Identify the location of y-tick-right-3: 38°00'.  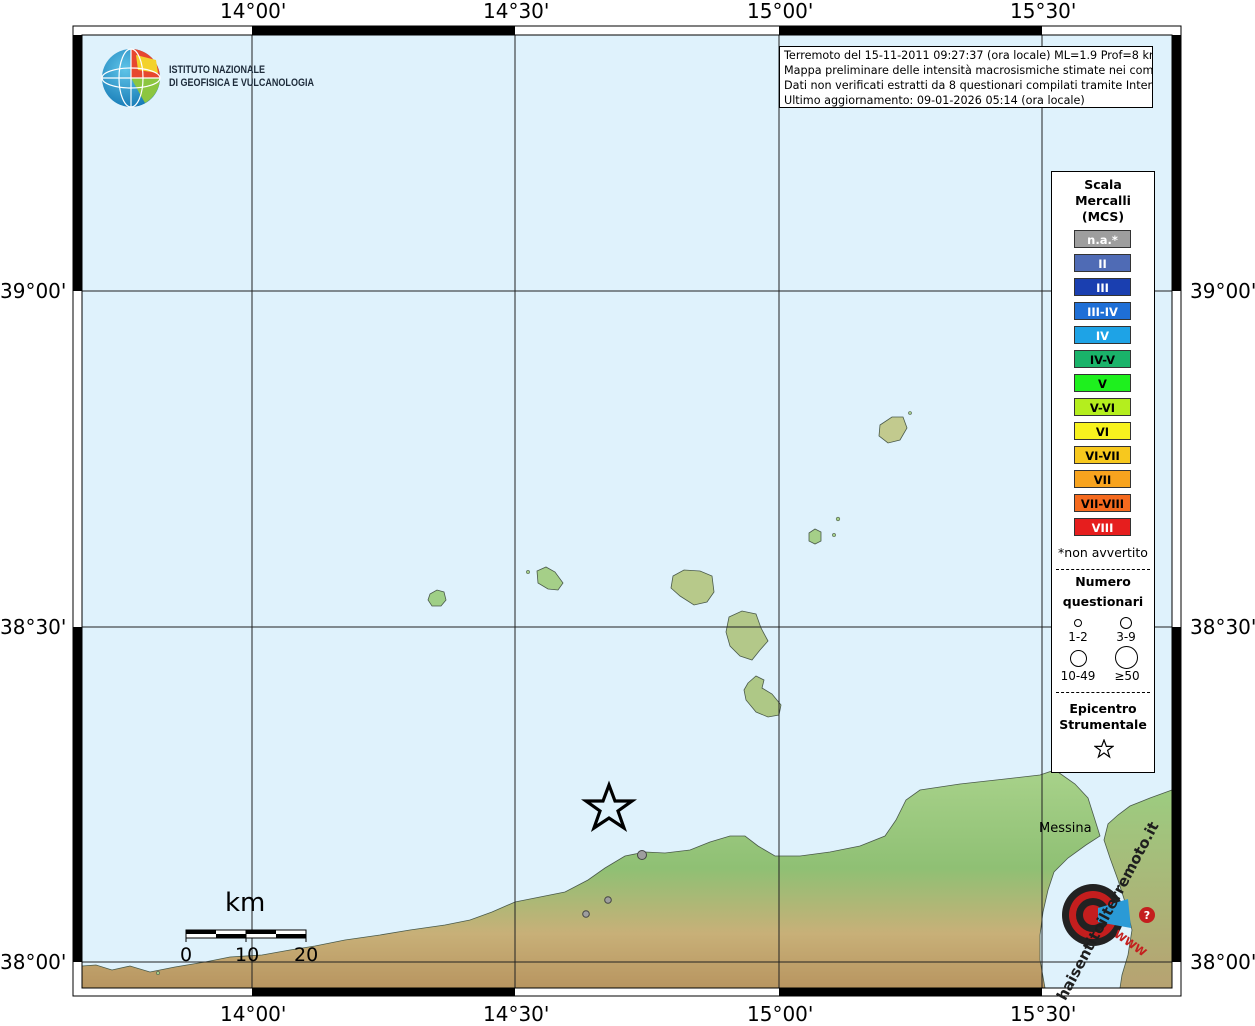
(1222, 962).